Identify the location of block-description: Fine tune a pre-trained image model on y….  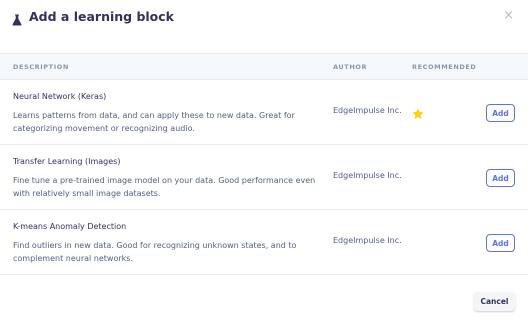
(164, 187).